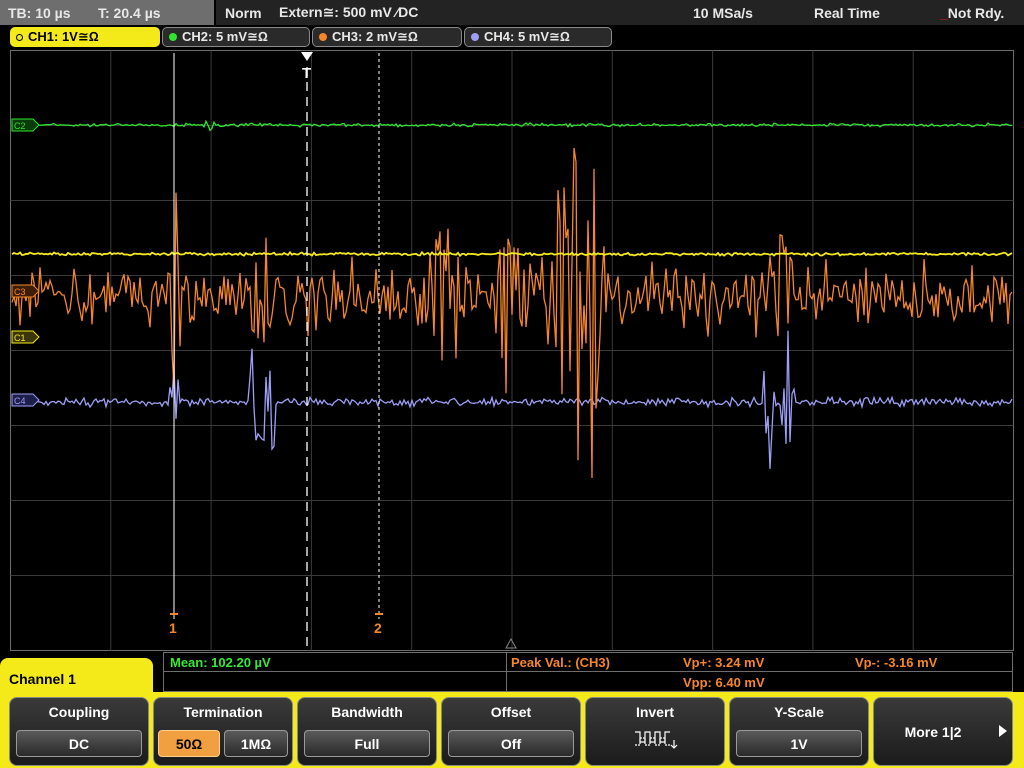 This screenshot has width=1024, height=768. What do you see at coordinates (896, 662) in the screenshot?
I see `vp-minus-measurement: Vp-: -3.16 mV` at bounding box center [896, 662].